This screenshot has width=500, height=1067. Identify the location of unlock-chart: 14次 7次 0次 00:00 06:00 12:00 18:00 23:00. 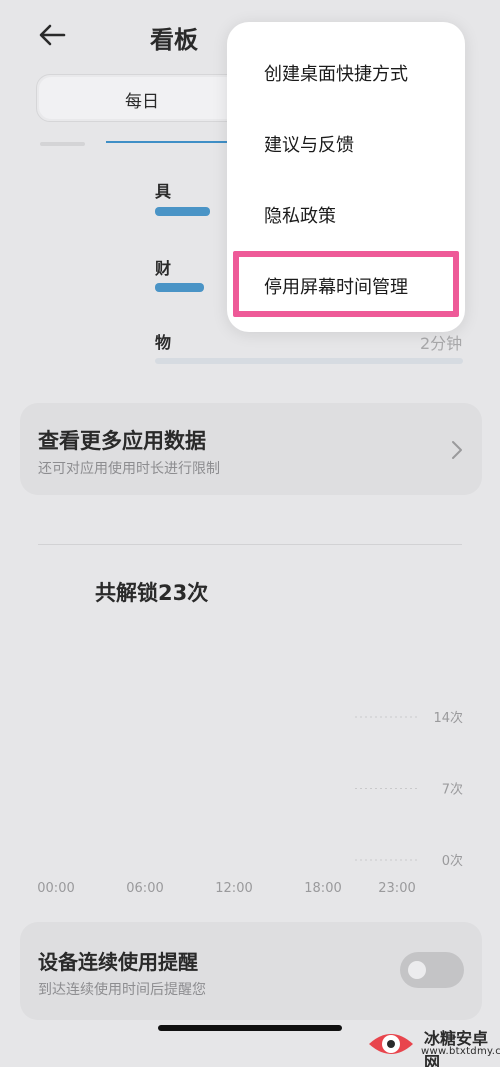
(250, 803).